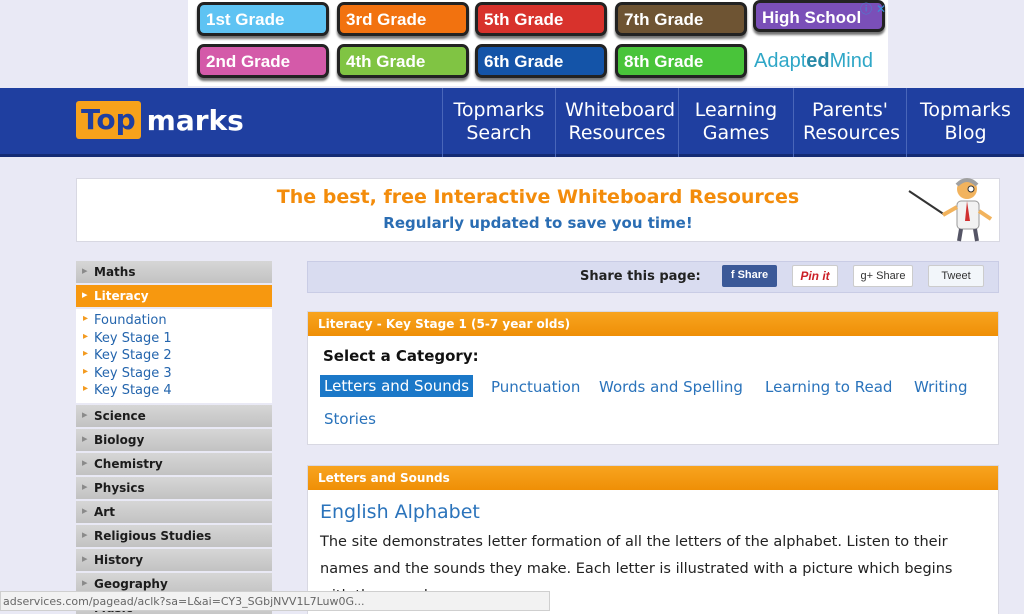  Describe the element at coordinates (263, 61) in the screenshot. I see `ad-grade-button: 2nd Grade` at that location.